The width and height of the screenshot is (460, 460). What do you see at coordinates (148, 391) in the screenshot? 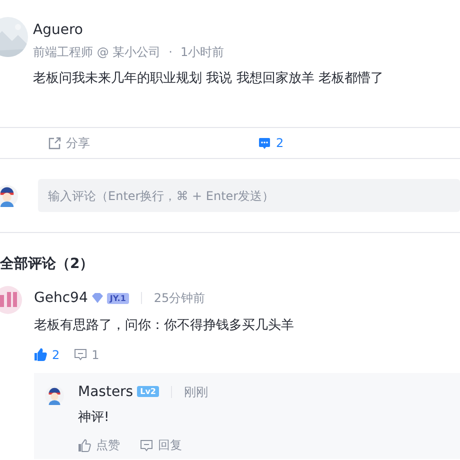
I see `level-badge: Lv2` at bounding box center [148, 391].